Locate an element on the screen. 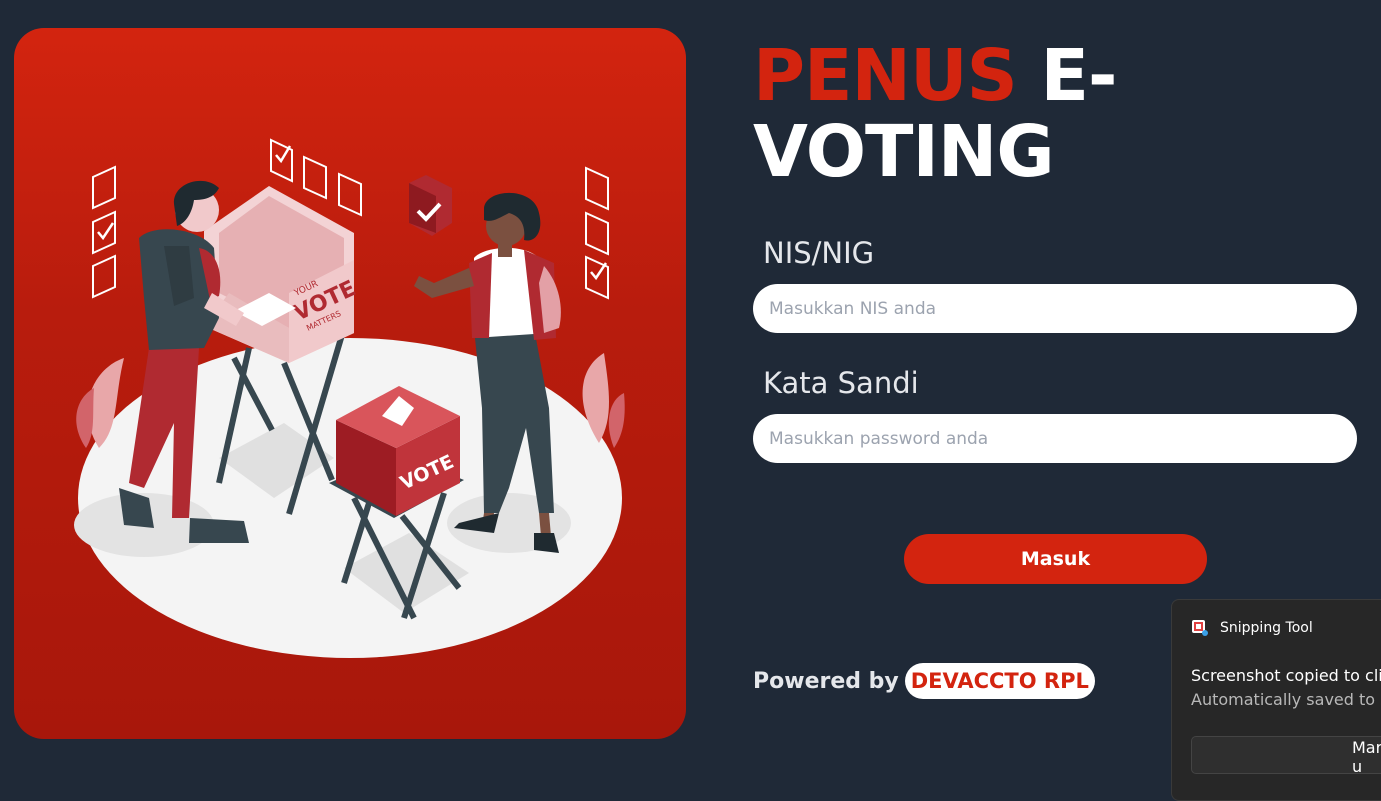 Image resolution: width=1381 pixels, height=801 pixels. powered-by: Powered by DEVACCTO RPL is located at coordinates (924, 681).